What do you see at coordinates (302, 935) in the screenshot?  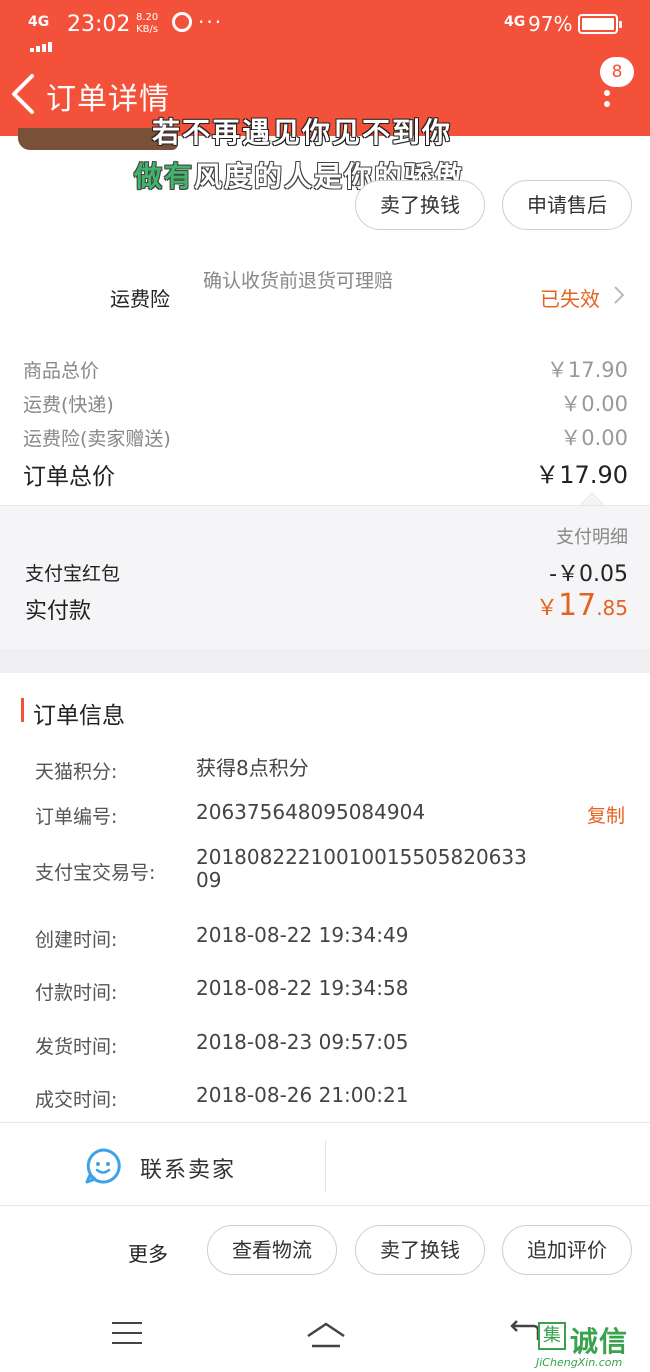 I see `created-time-value: 2018-08-22 19:34:49` at bounding box center [302, 935].